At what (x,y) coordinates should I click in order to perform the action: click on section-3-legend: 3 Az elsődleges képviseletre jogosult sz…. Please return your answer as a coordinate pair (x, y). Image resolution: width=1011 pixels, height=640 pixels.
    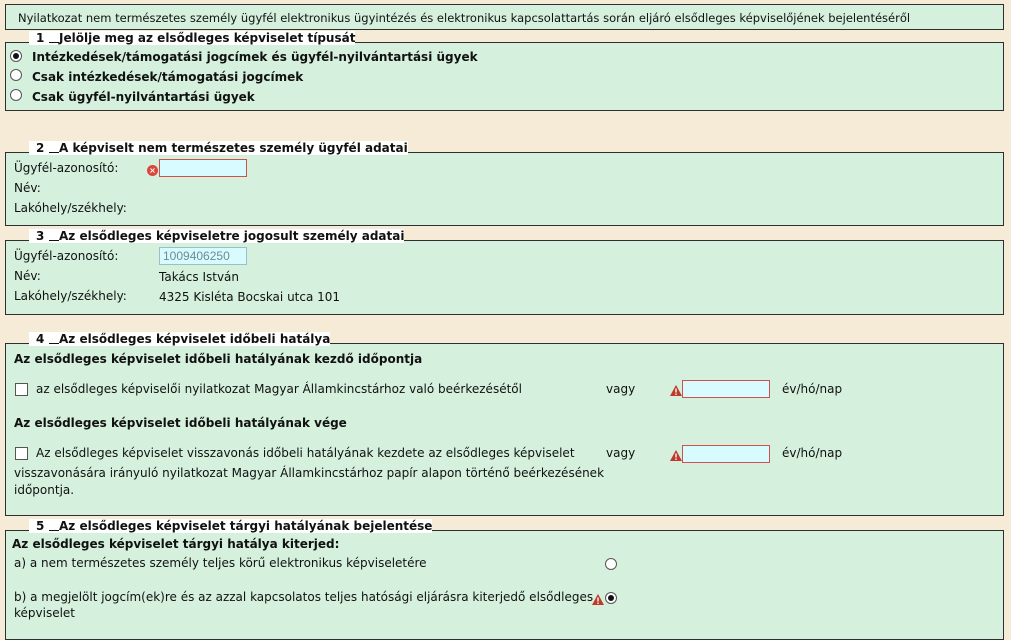
    Looking at the image, I should click on (217, 236).